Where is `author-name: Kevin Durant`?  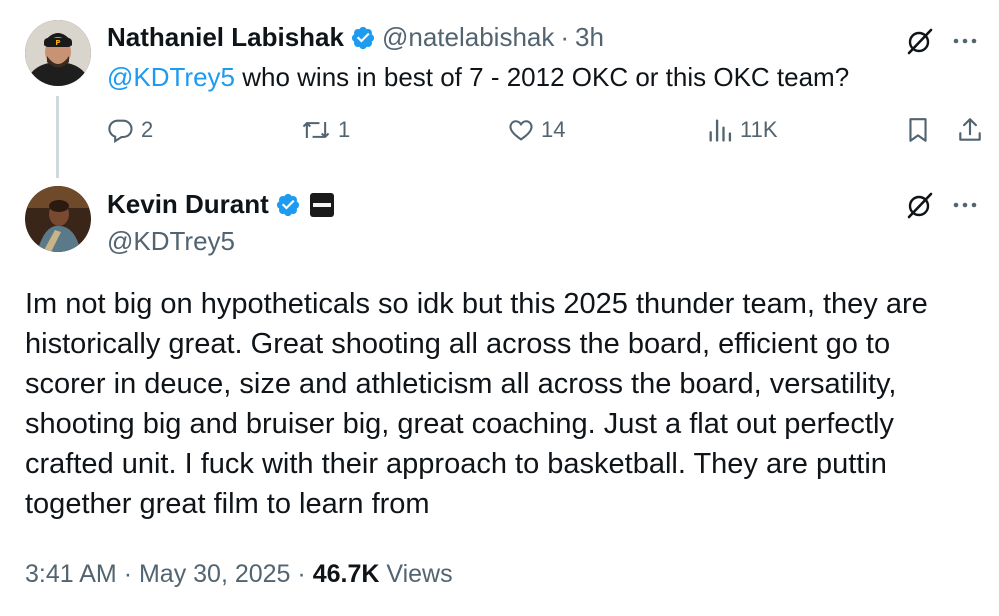
author-name: Kevin Durant is located at coordinates (188, 204).